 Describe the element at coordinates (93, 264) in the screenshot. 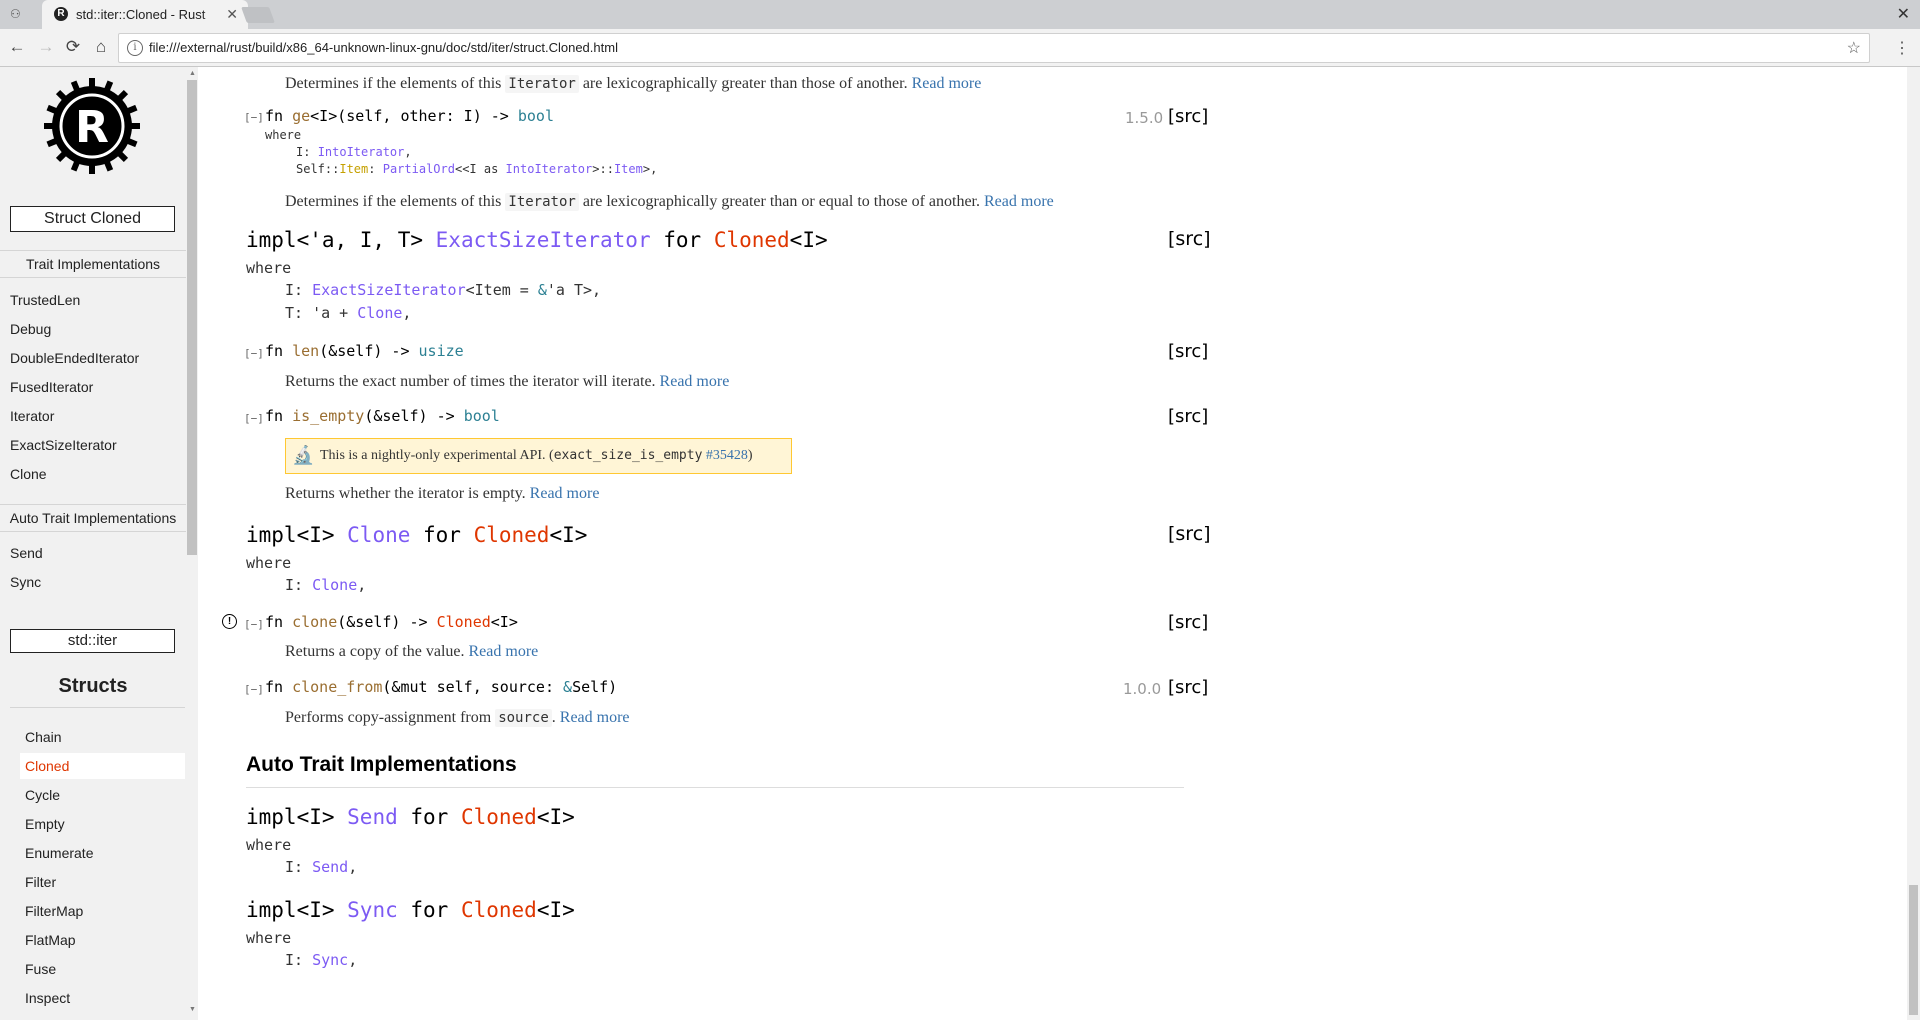

I see `trait-impls-heading: Trait Implementations` at that location.